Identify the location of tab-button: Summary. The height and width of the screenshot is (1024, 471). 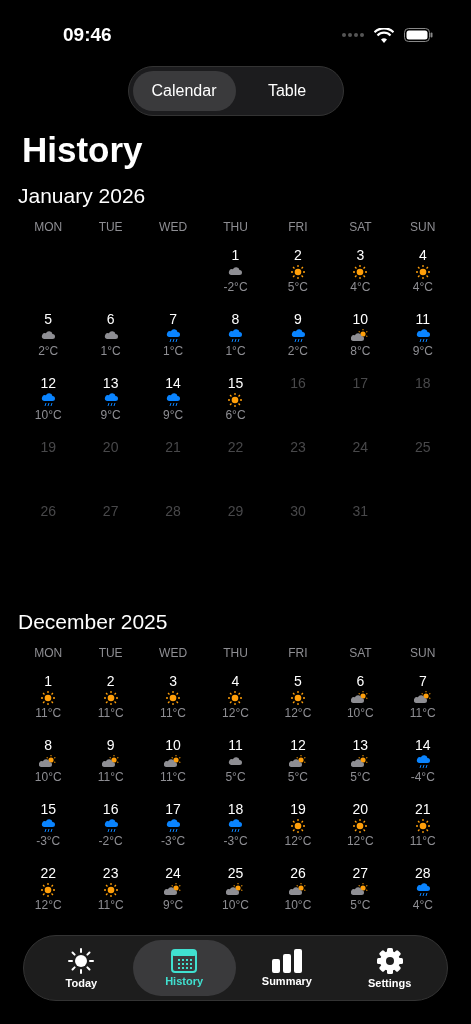
(287, 968).